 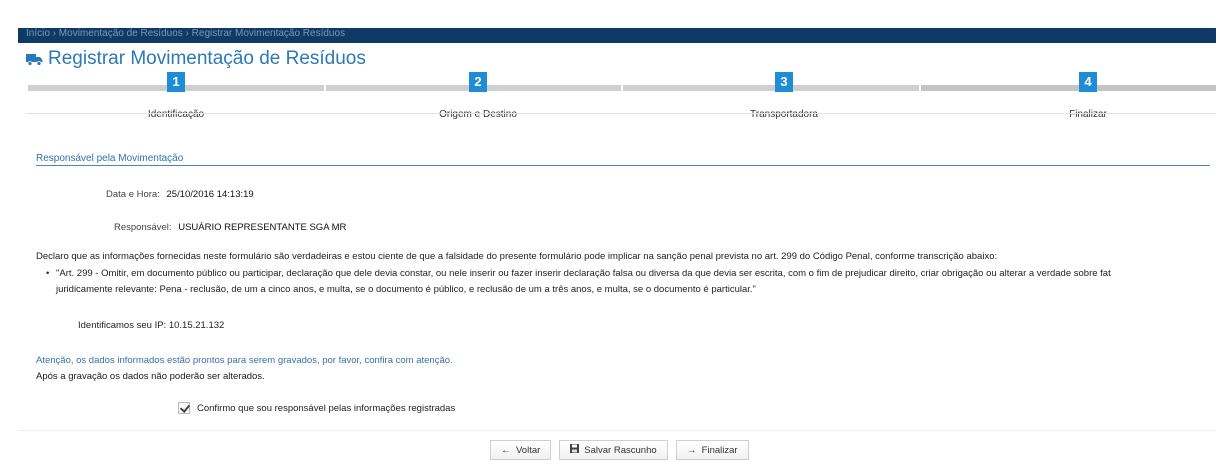 What do you see at coordinates (691, 450) in the screenshot?
I see `arrow-right-icon: →` at bounding box center [691, 450].